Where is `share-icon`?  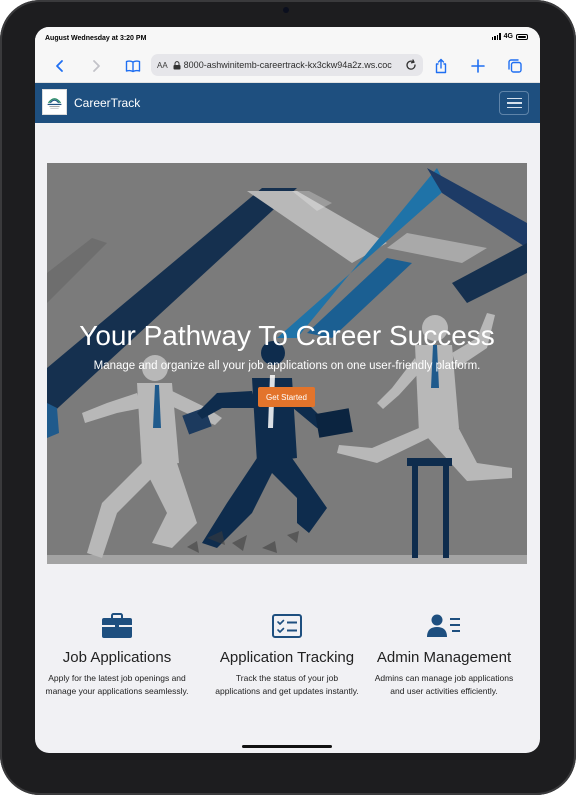
share-icon is located at coordinates (441, 66).